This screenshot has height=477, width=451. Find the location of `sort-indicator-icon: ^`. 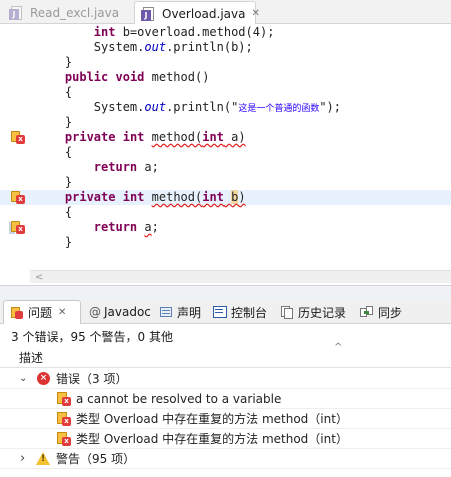

sort-indicator-icon: ^ is located at coordinates (338, 347).